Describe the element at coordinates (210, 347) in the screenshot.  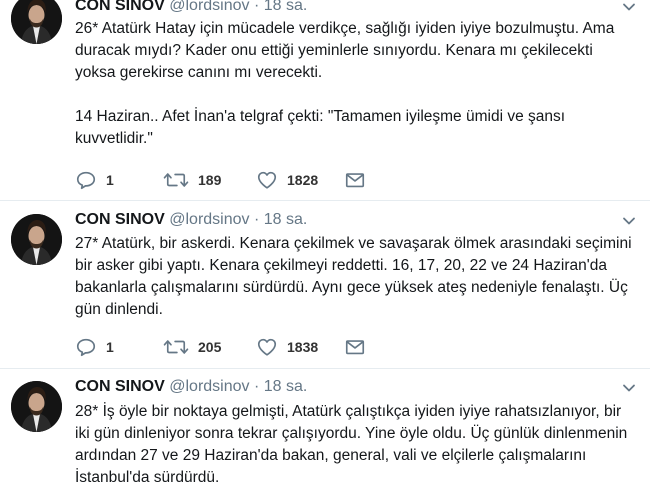
I see `retweet-count: 205` at that location.